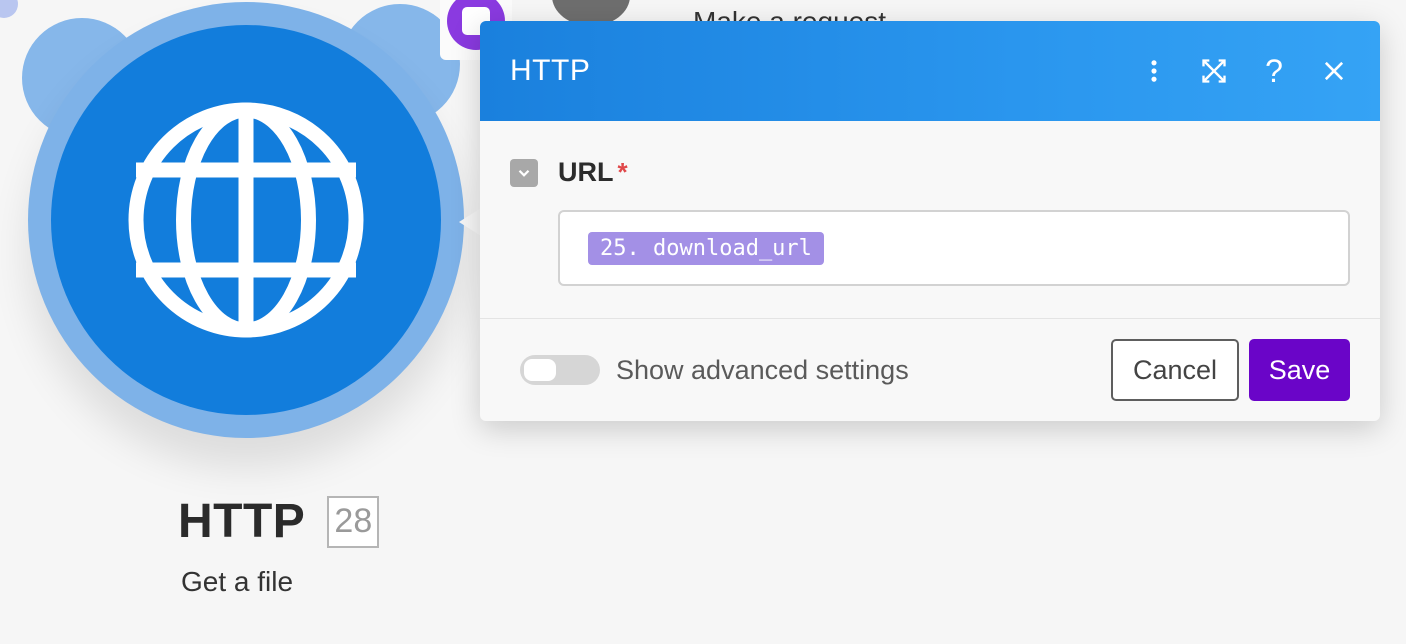 The image size is (1406, 644). I want to click on module-id-badge: 28, so click(353, 521).